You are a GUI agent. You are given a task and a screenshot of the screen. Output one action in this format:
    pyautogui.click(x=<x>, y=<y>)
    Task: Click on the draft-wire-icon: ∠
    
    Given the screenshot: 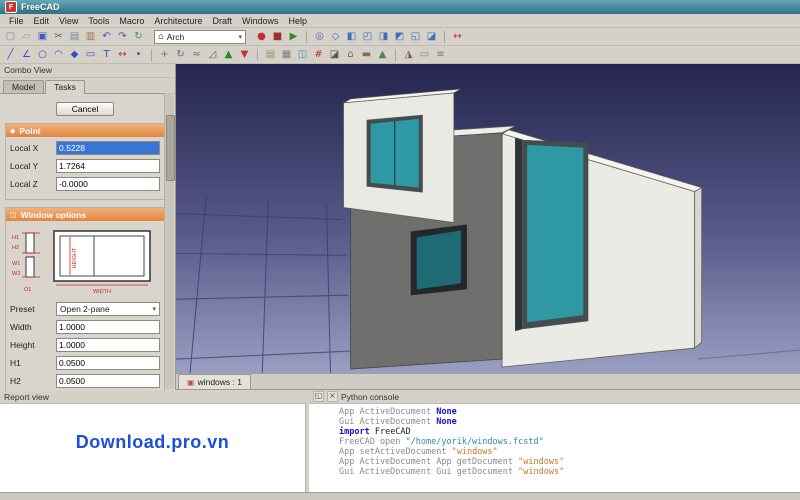 What is the action you would take?
    pyautogui.click(x=26, y=54)
    